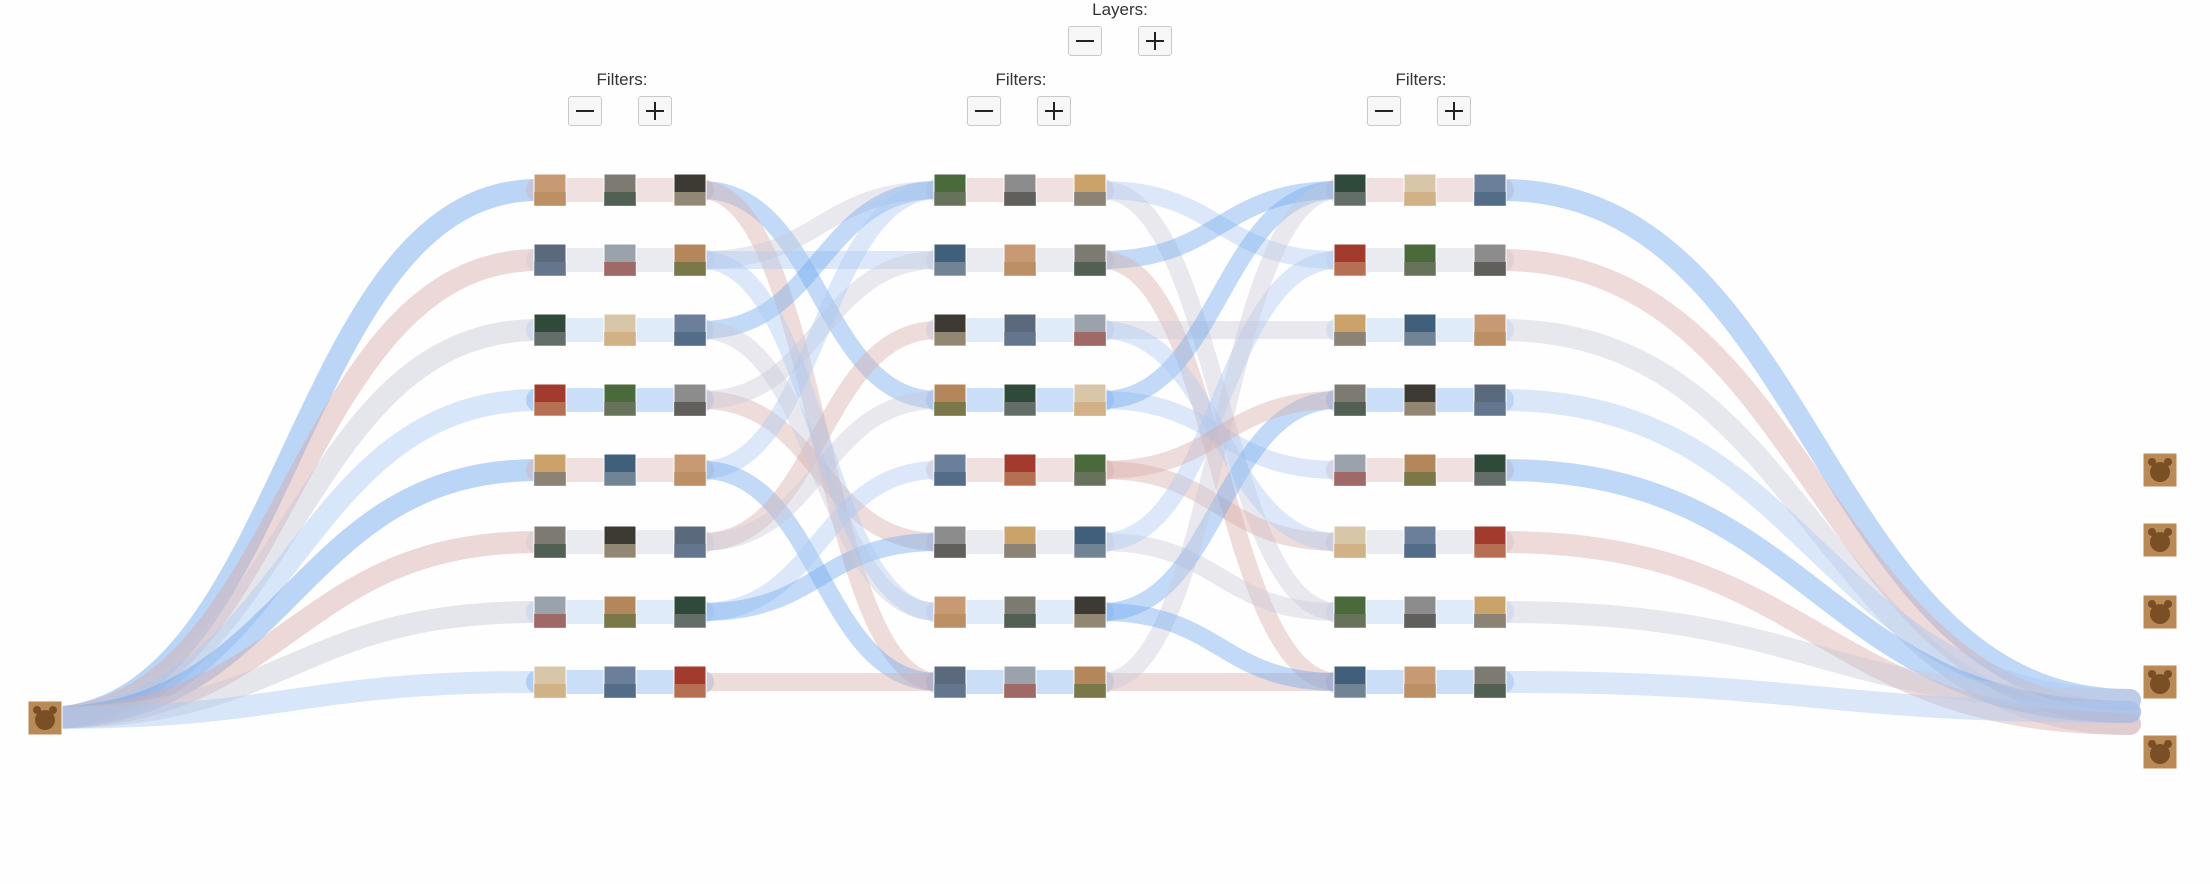  I want to click on layers-add-button, so click(1155, 41).